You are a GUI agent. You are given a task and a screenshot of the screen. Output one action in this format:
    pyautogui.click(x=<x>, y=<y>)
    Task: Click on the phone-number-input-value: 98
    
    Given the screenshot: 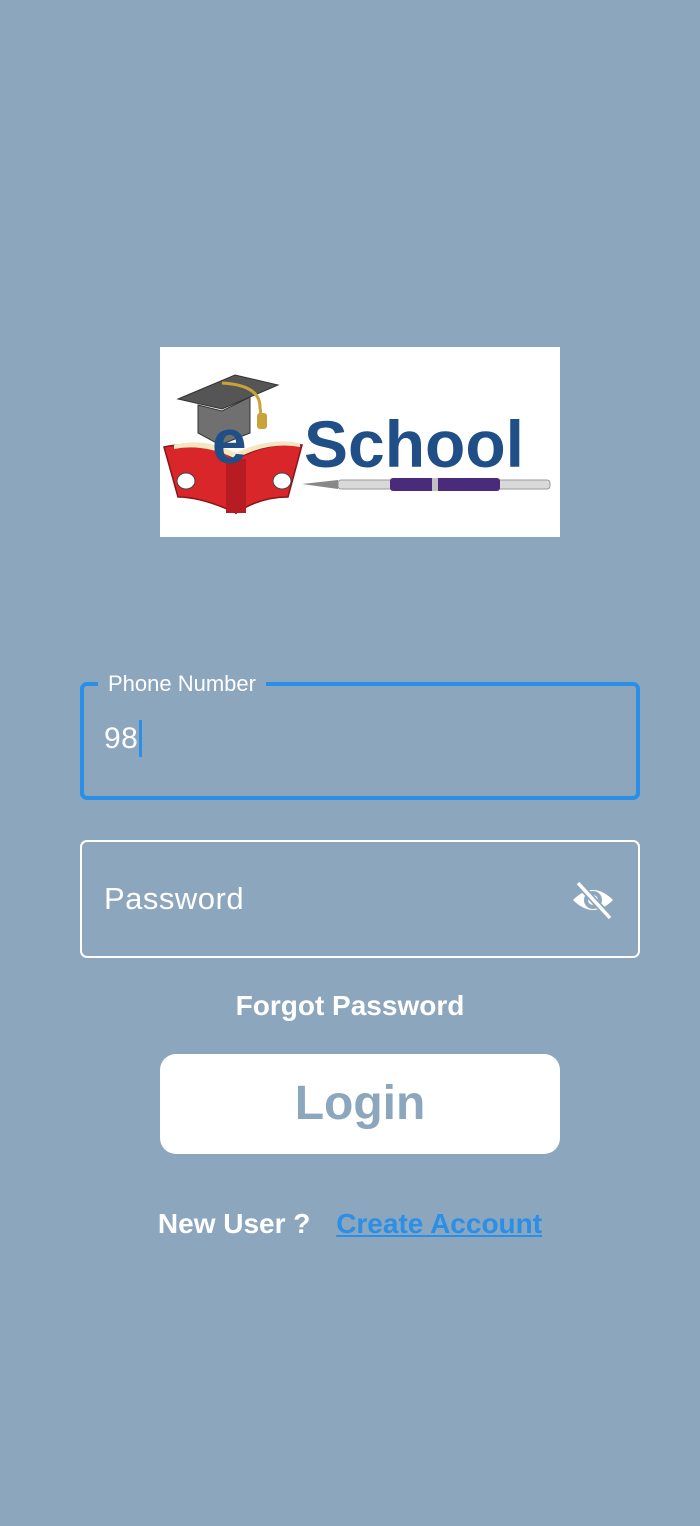 What is the action you would take?
    pyautogui.click(x=123, y=739)
    